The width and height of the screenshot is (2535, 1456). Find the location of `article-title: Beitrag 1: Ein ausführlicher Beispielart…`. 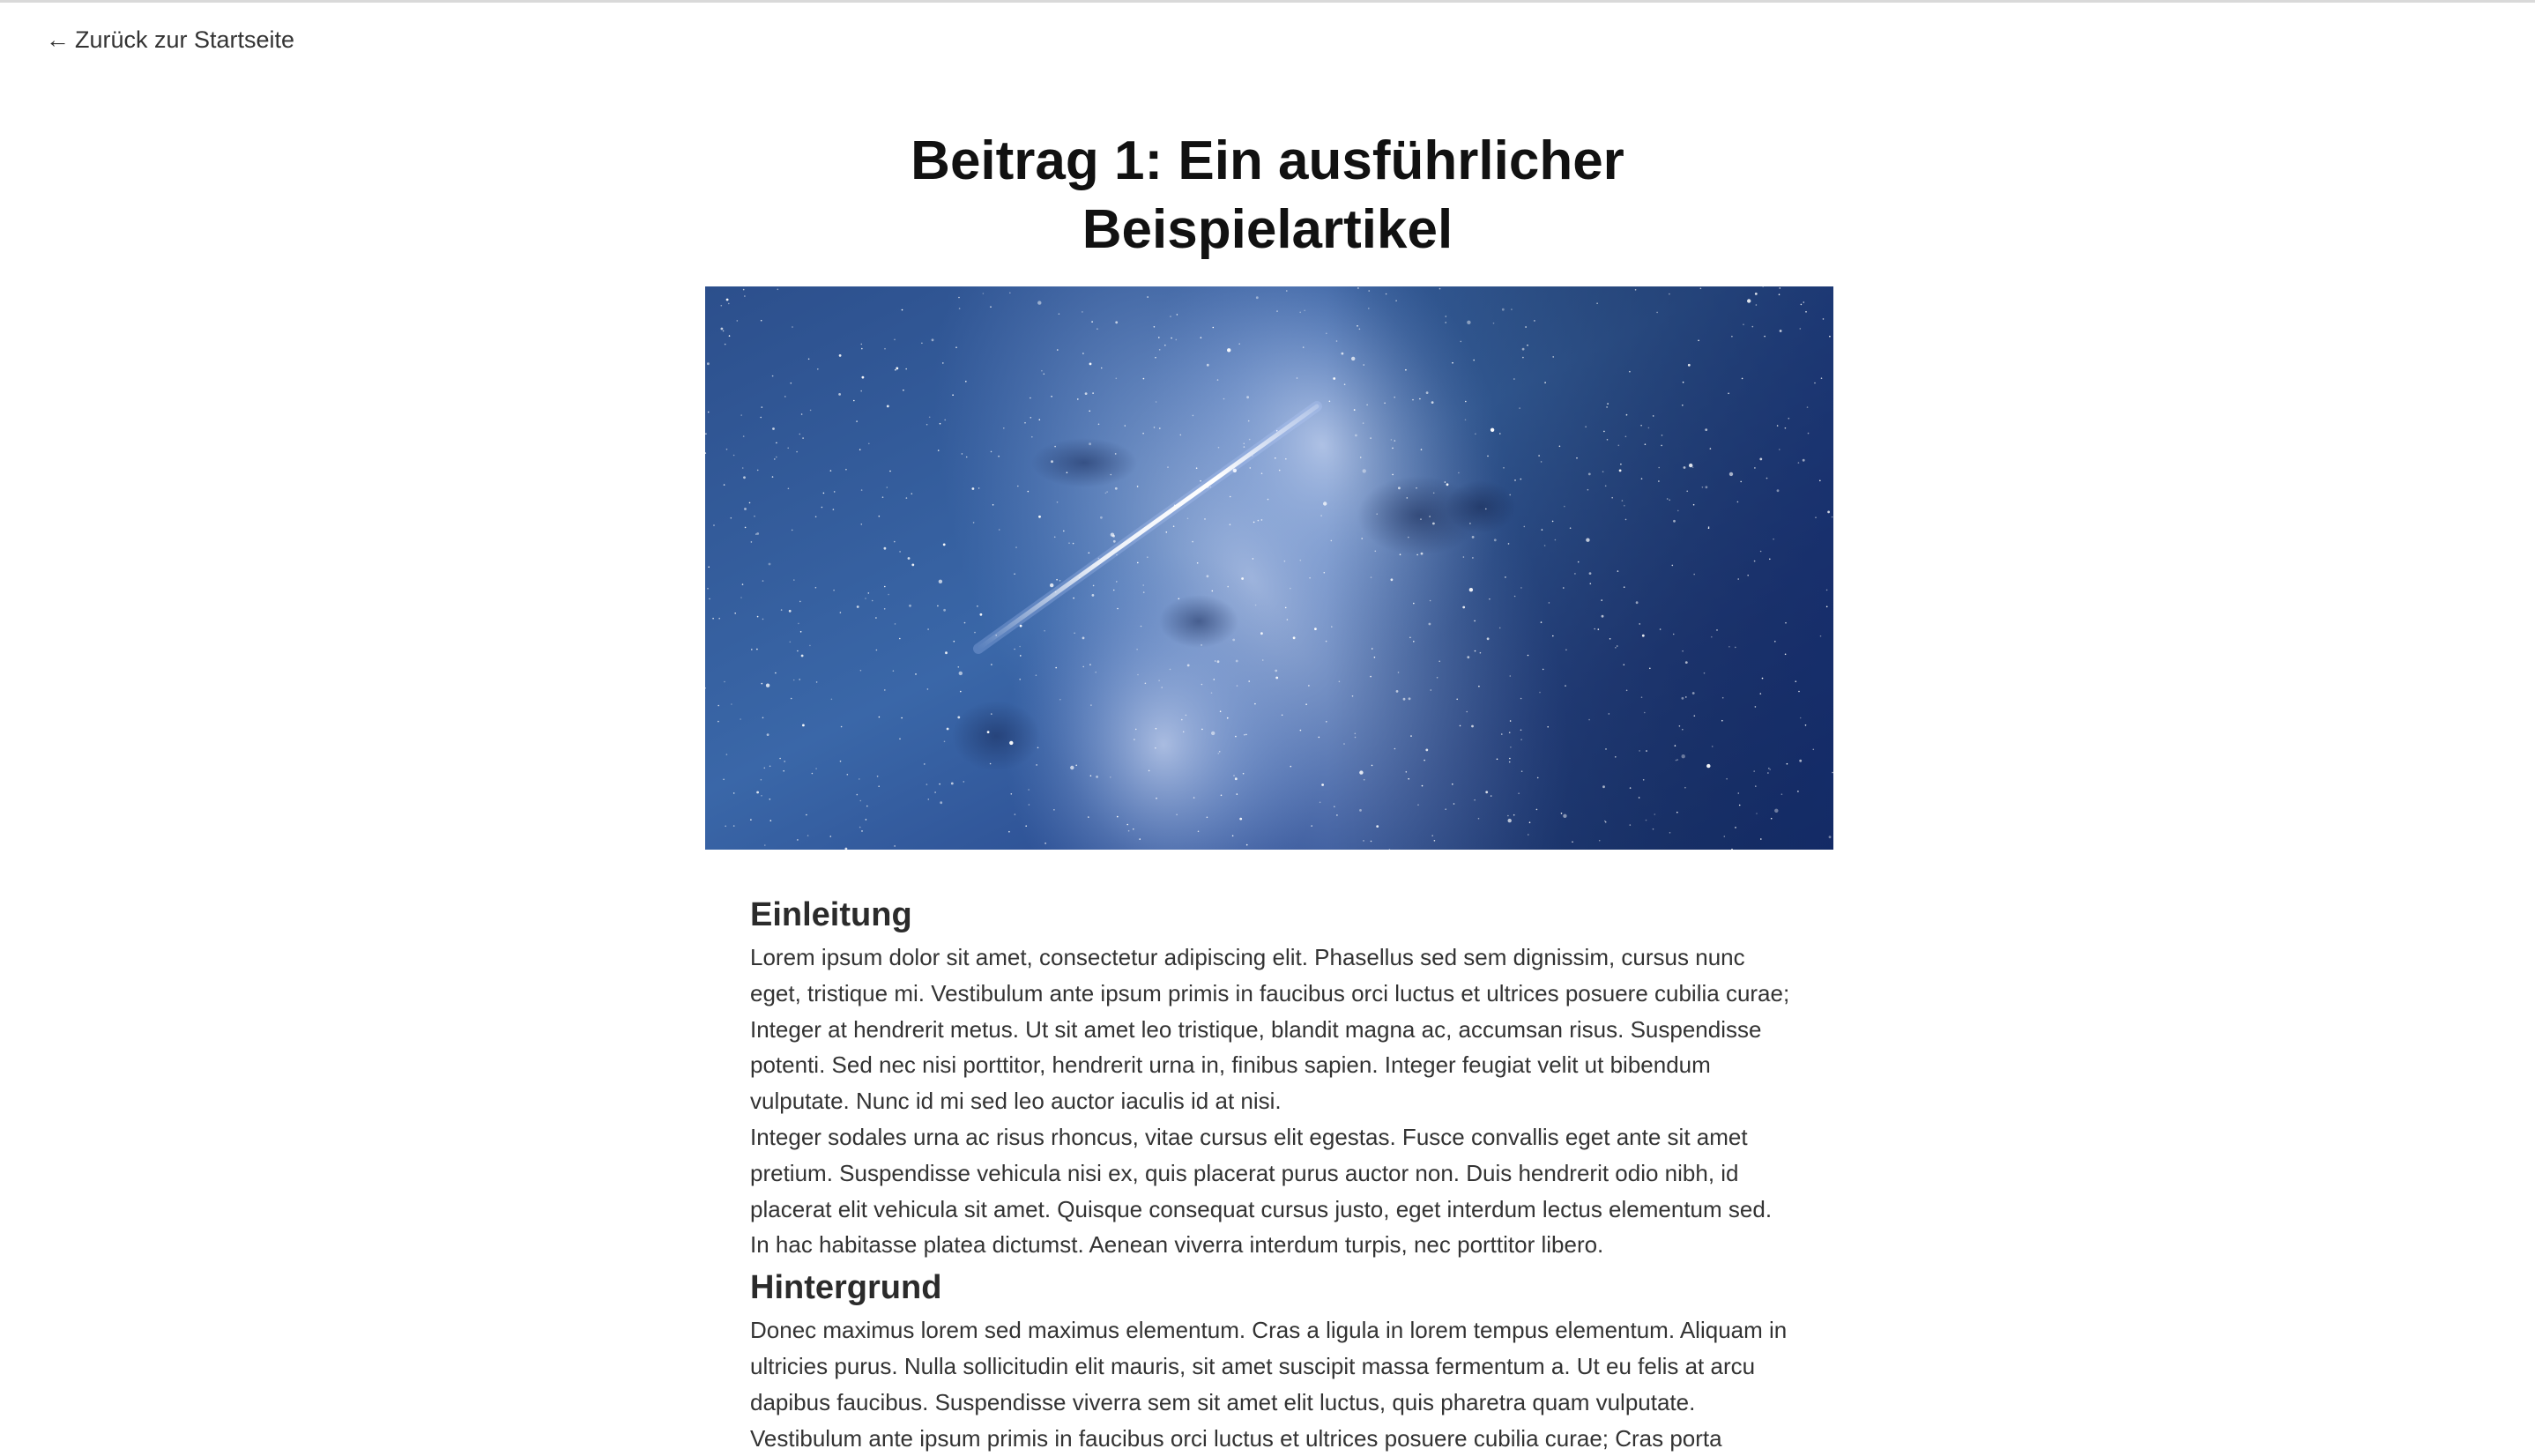

article-title: Beitrag 1: Ein ausführlicher Beispielart… is located at coordinates (1267, 195).